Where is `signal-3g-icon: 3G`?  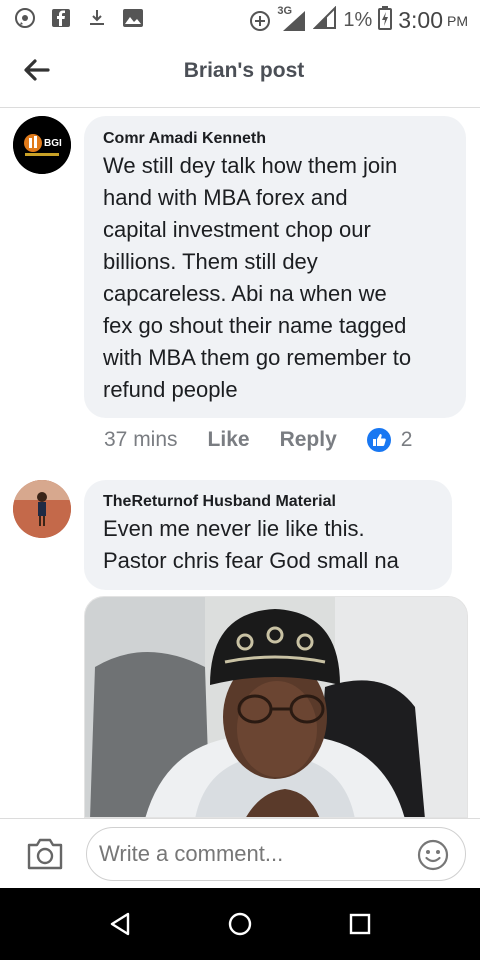
signal-3g-icon: 3G is located at coordinates (292, 19).